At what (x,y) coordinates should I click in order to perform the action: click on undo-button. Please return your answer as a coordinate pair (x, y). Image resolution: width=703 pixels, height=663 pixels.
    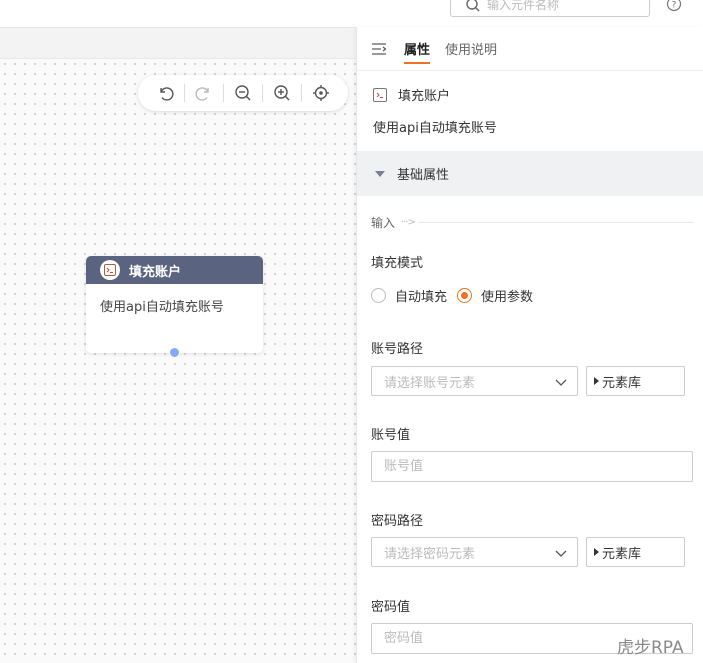
    Looking at the image, I should click on (165, 93).